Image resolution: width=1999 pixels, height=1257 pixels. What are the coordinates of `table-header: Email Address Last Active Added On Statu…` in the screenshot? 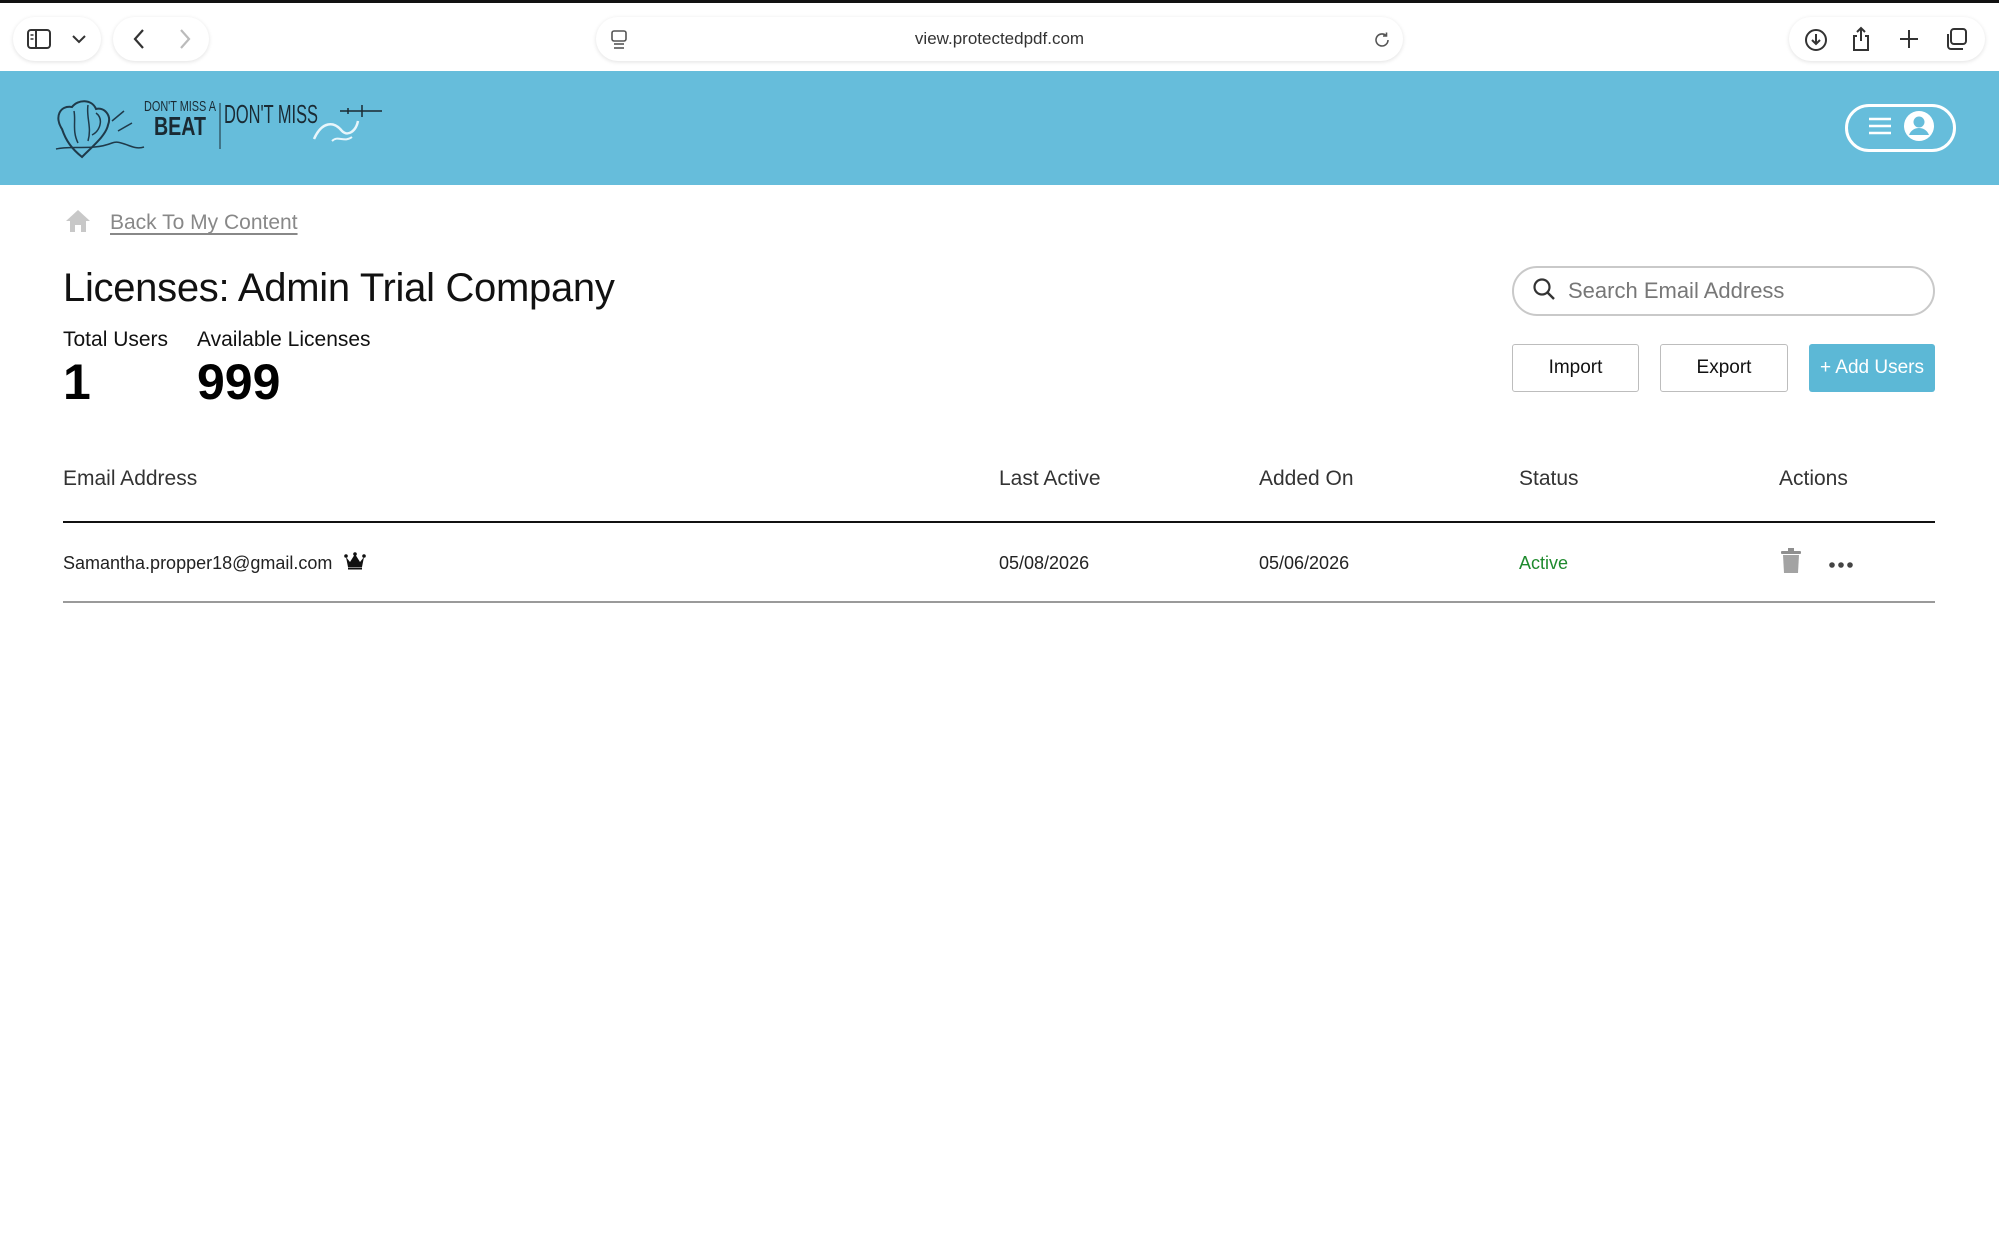 It's located at (999, 489).